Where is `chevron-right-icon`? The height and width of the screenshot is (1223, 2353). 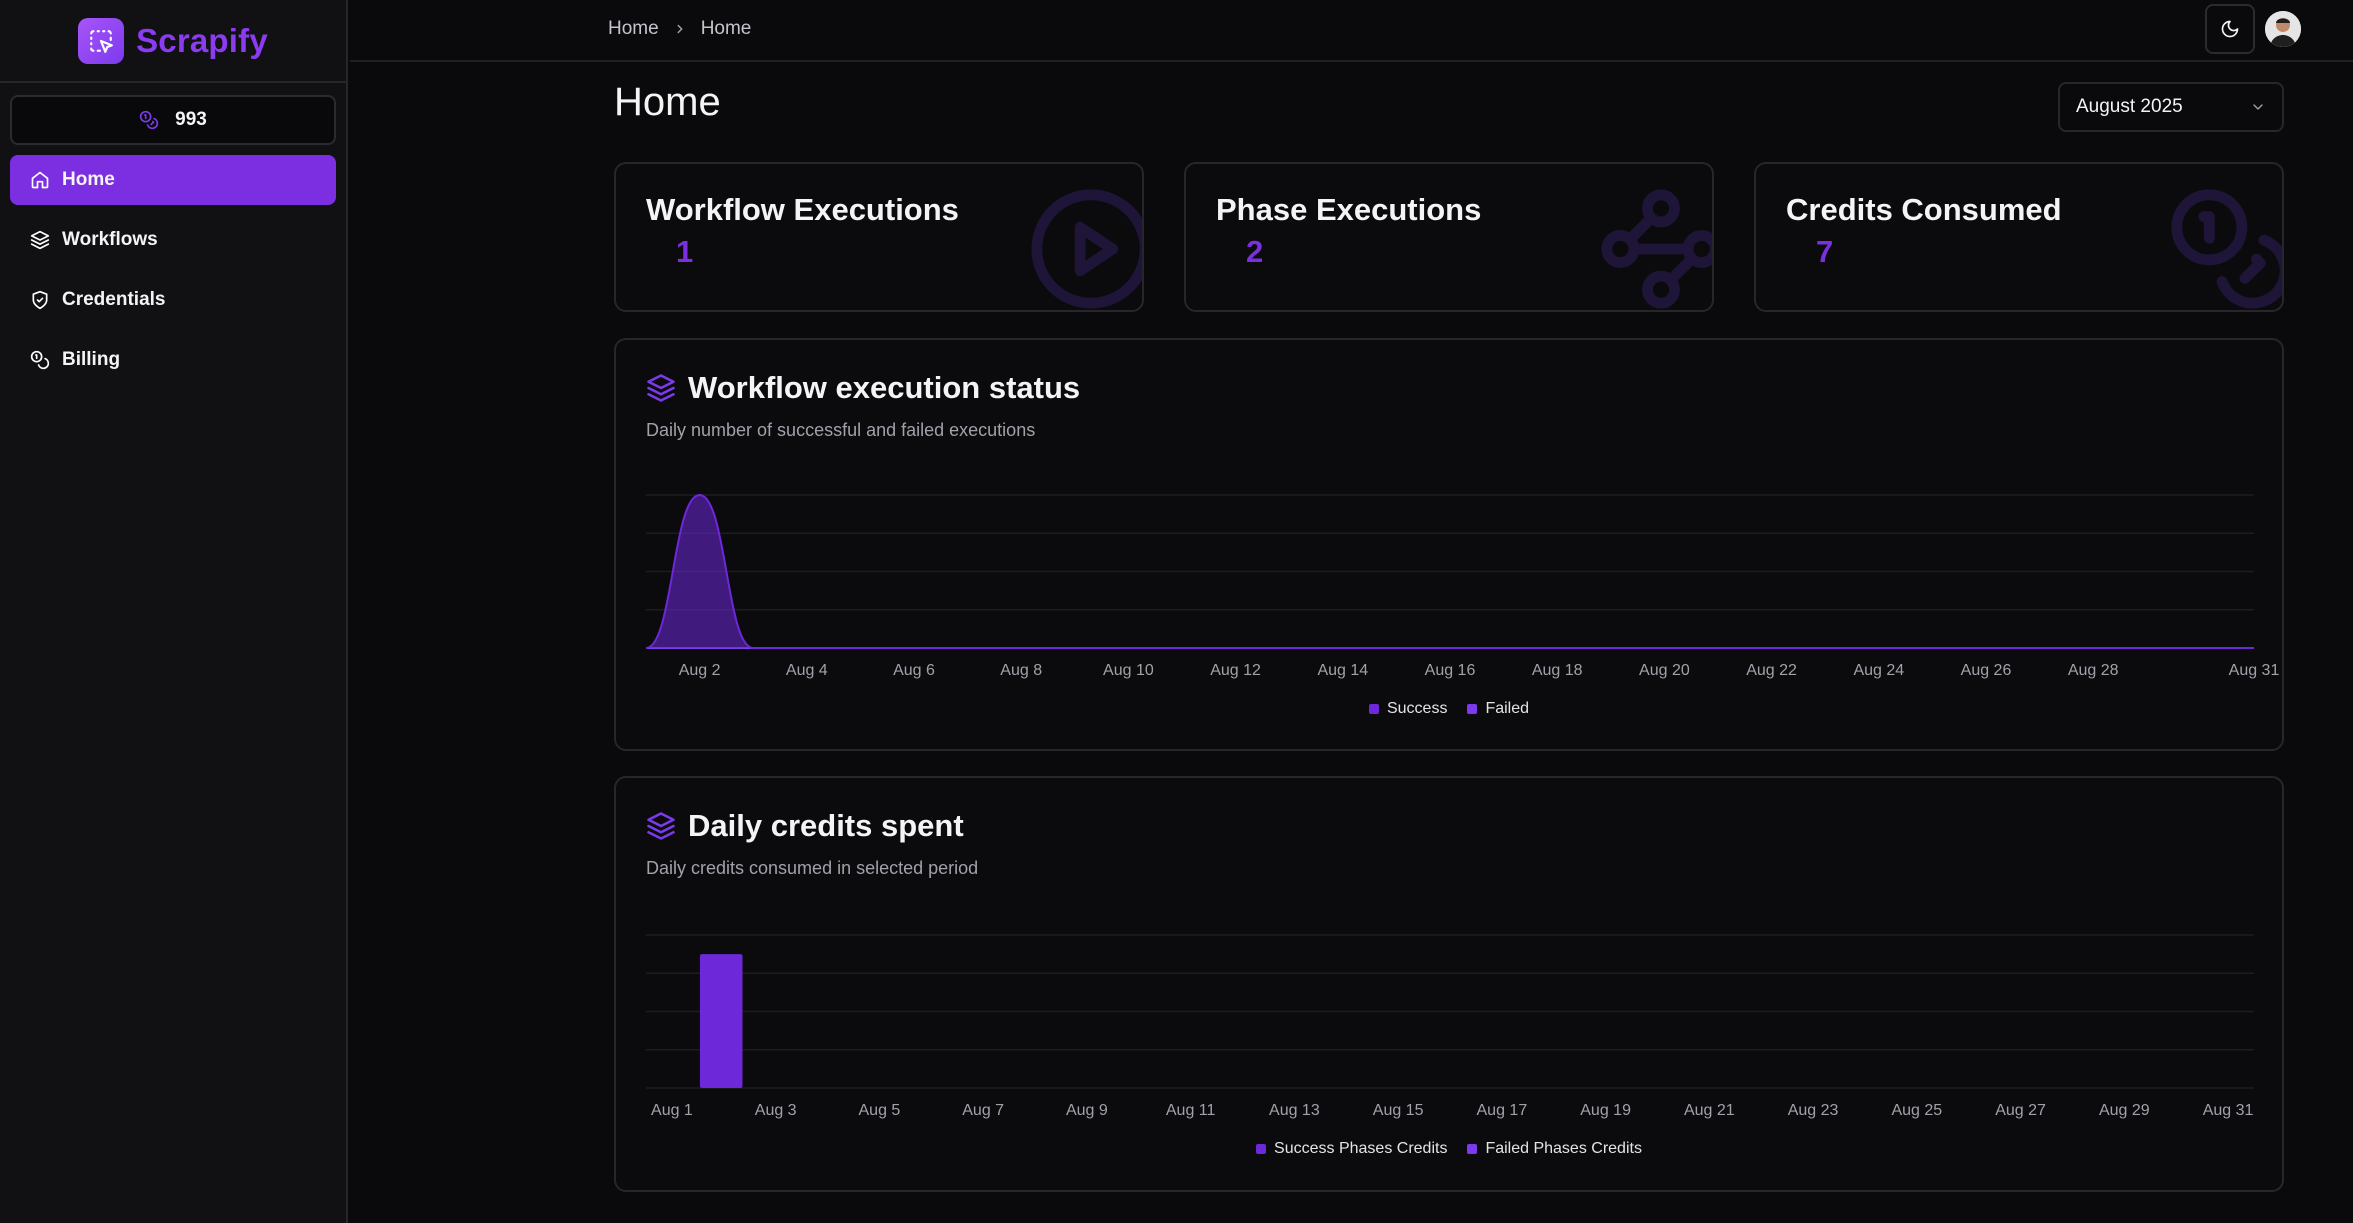 chevron-right-icon is located at coordinates (680, 29).